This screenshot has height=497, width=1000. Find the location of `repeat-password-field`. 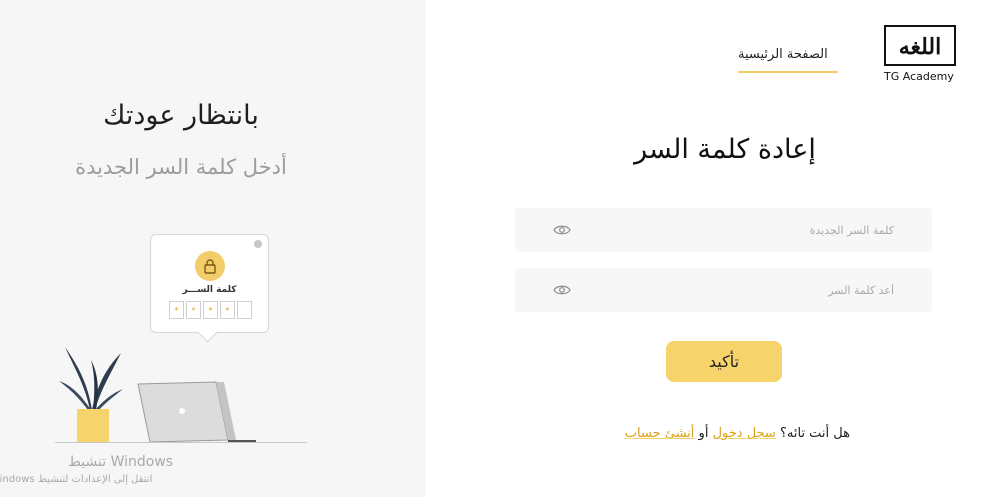

repeat-password-field is located at coordinates (723, 290).